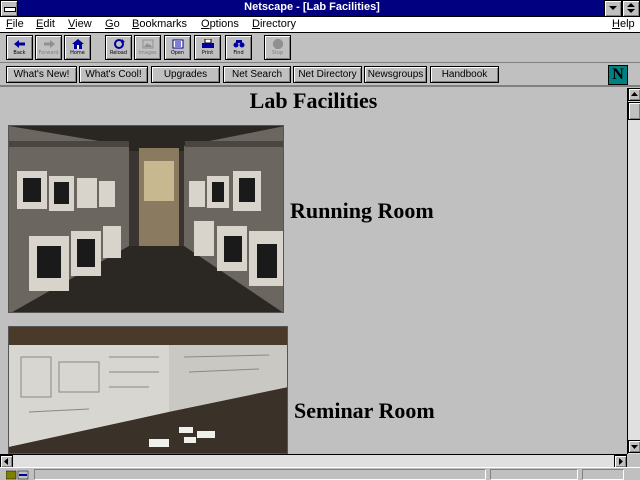  I want to click on scroll-left-icon, so click(6, 461).